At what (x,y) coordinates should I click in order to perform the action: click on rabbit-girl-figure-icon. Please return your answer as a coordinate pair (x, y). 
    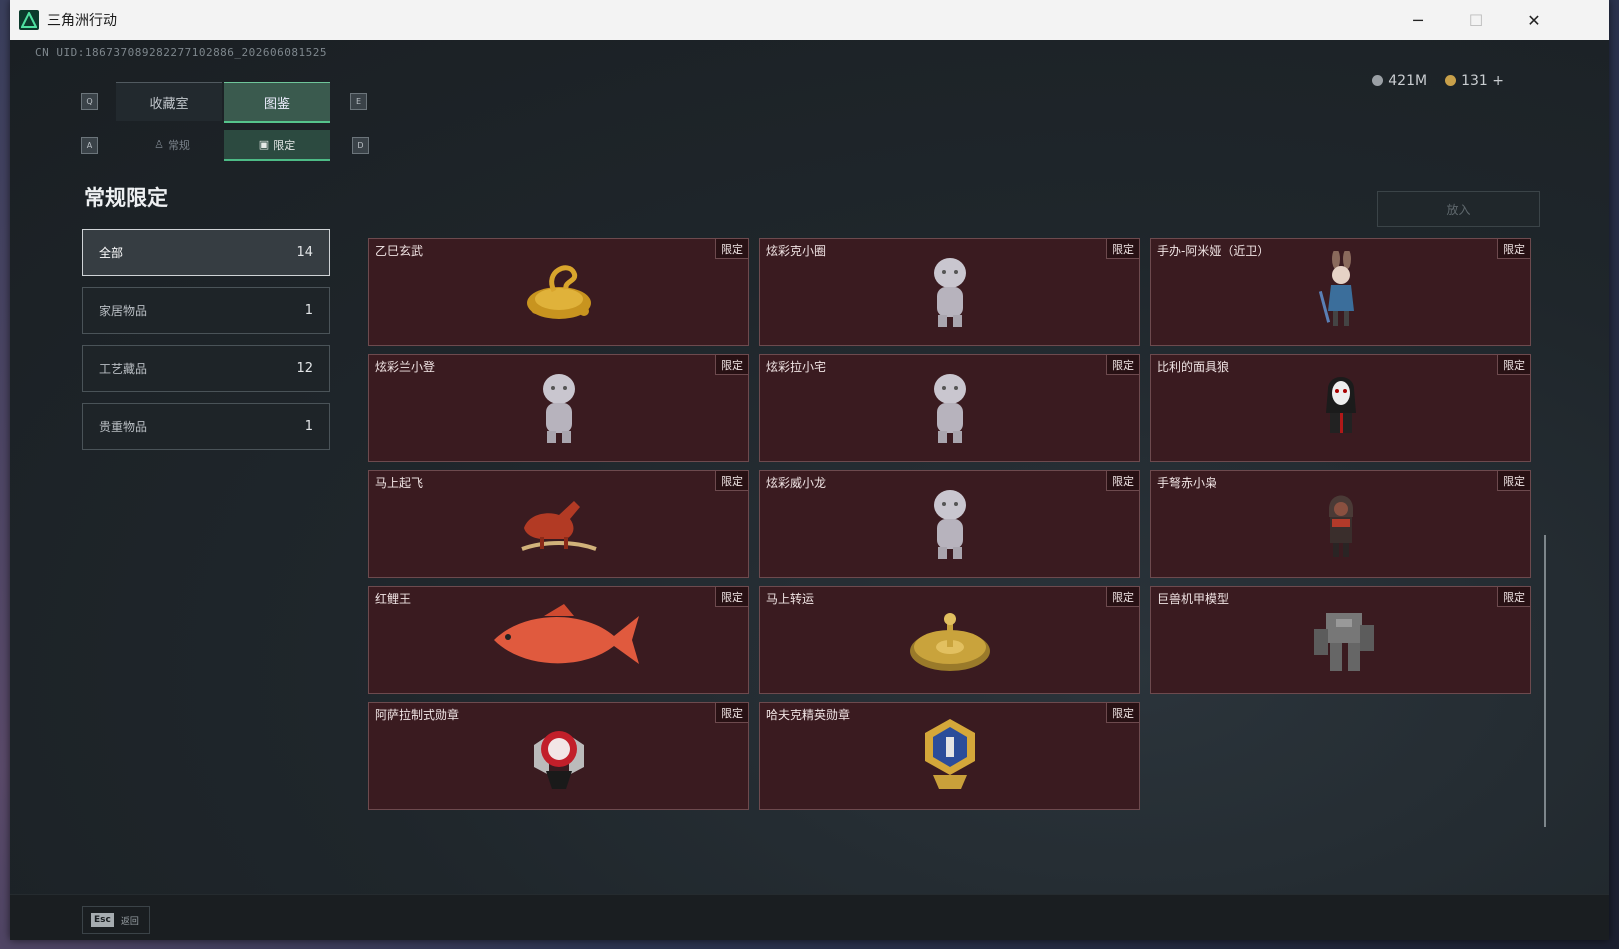
    Looking at the image, I should click on (1341, 292).